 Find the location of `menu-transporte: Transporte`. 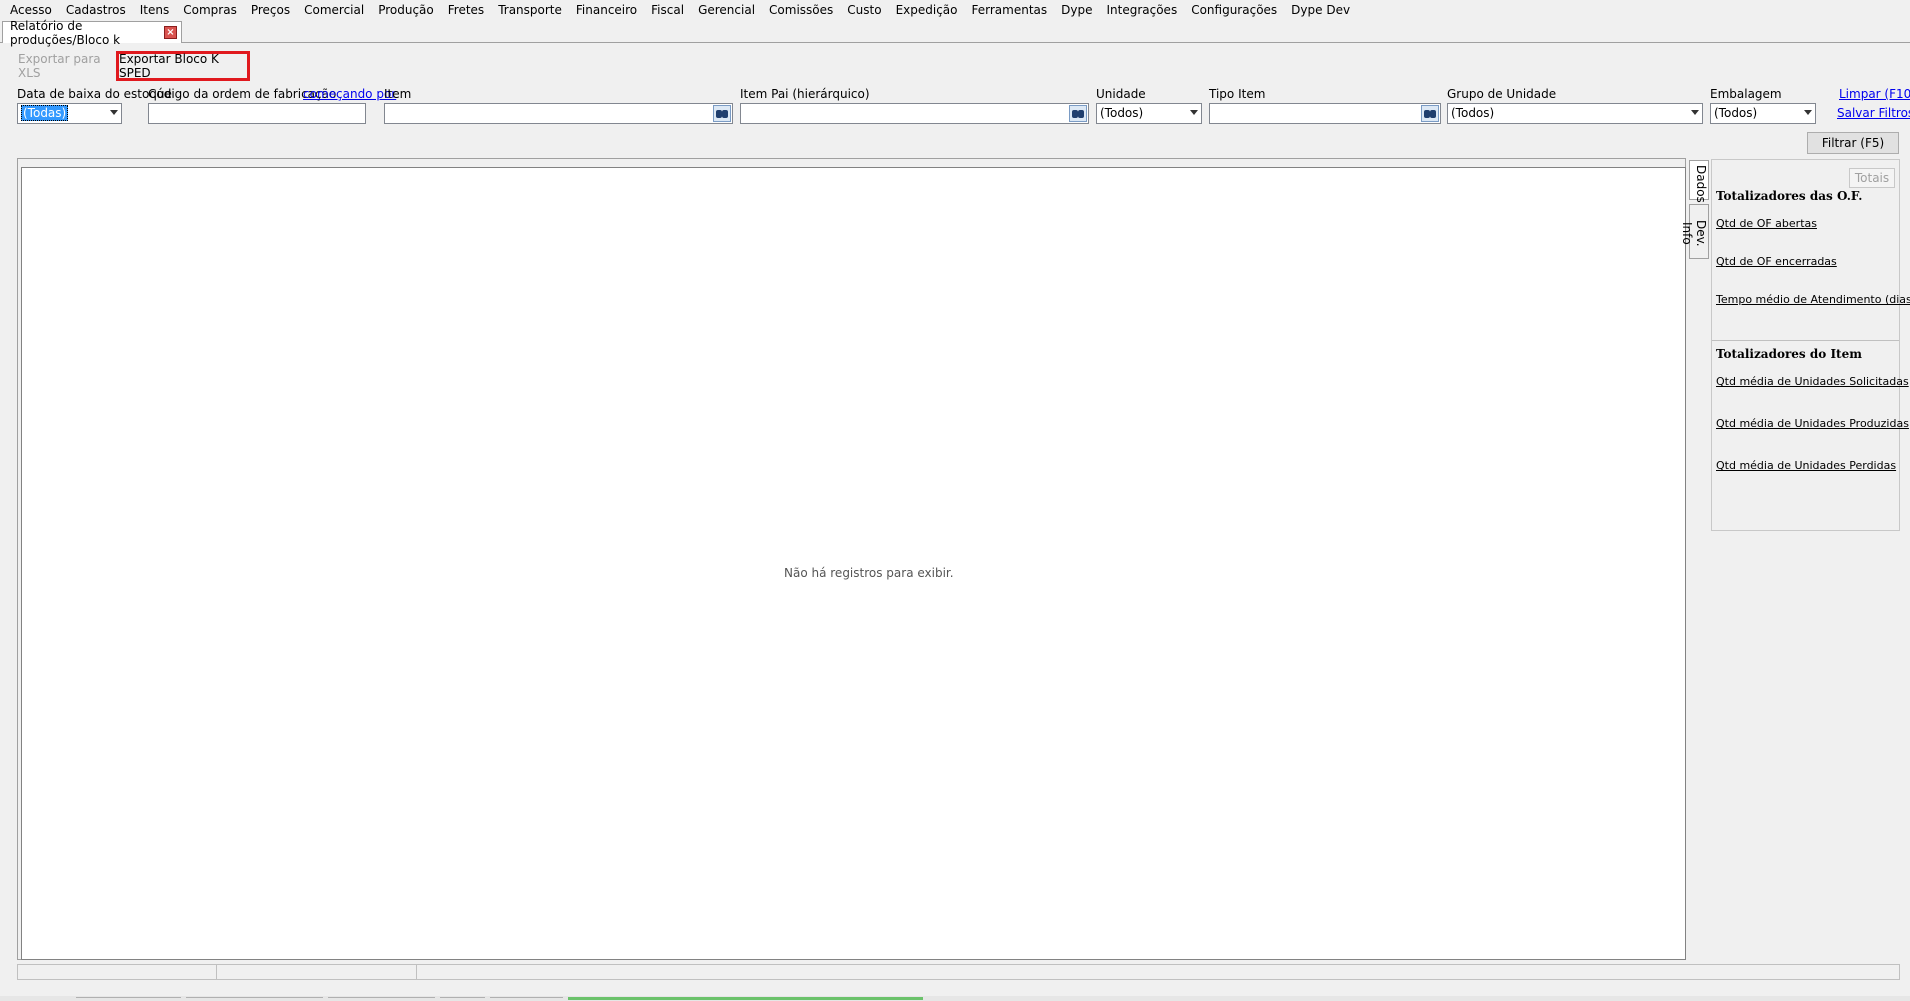

menu-transporte: Transporte is located at coordinates (530, 10).